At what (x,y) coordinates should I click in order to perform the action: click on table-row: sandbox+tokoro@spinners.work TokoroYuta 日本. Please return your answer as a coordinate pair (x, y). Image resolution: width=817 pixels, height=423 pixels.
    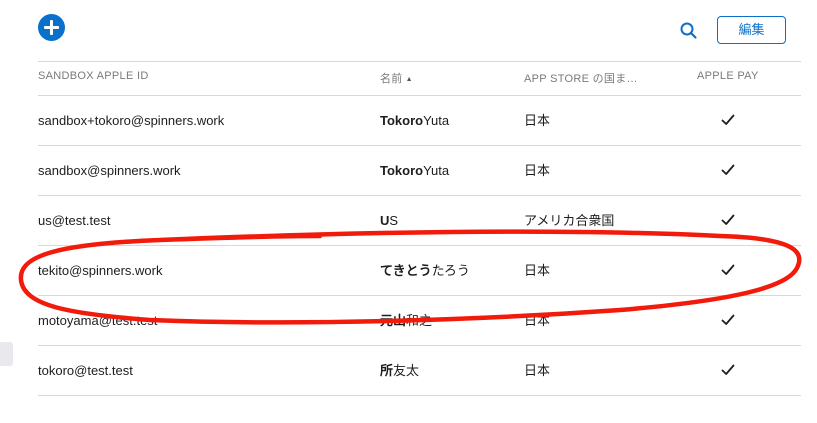
    Looking at the image, I should click on (419, 120).